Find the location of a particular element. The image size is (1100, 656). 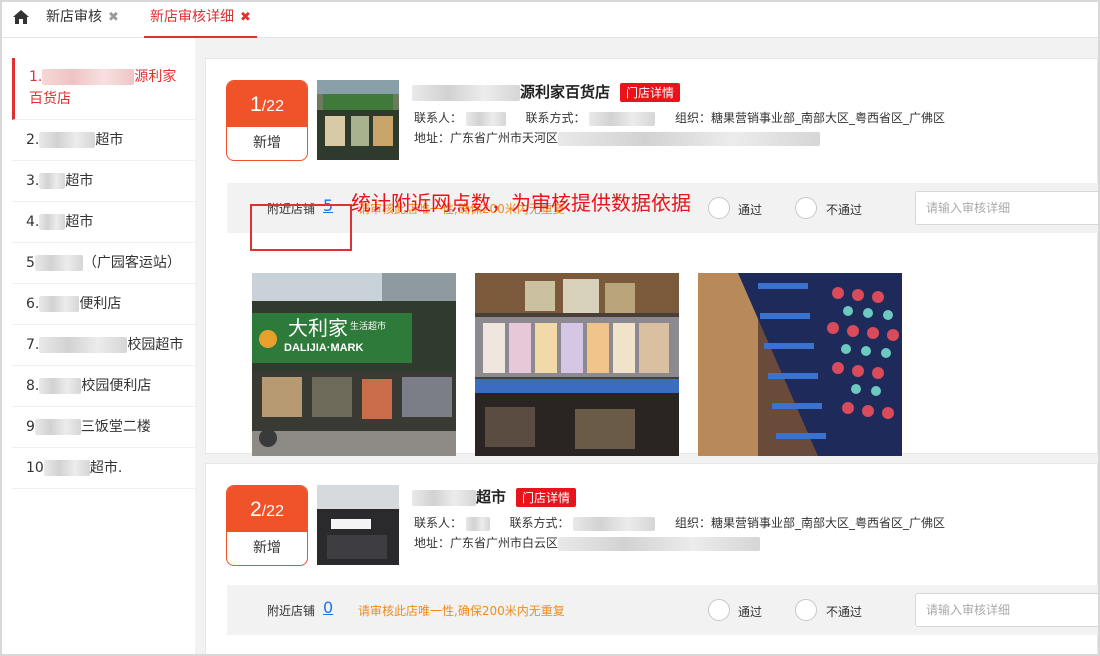

item-label: 校园便利店 is located at coordinates (116, 386).